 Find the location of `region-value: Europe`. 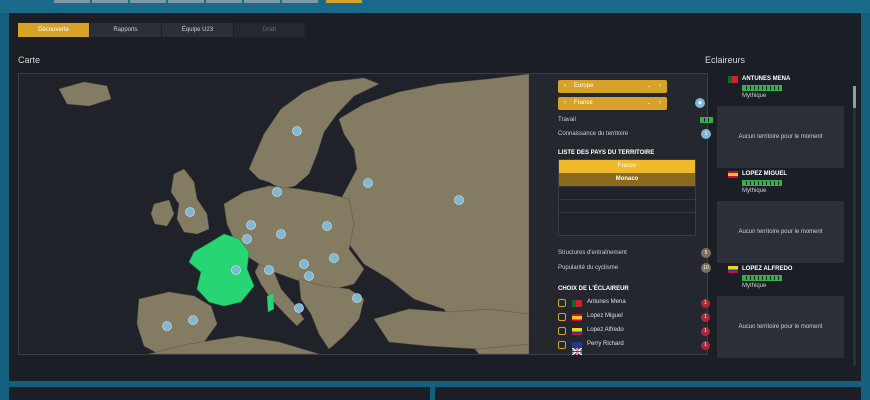

region-value: Europe is located at coordinates (584, 86).